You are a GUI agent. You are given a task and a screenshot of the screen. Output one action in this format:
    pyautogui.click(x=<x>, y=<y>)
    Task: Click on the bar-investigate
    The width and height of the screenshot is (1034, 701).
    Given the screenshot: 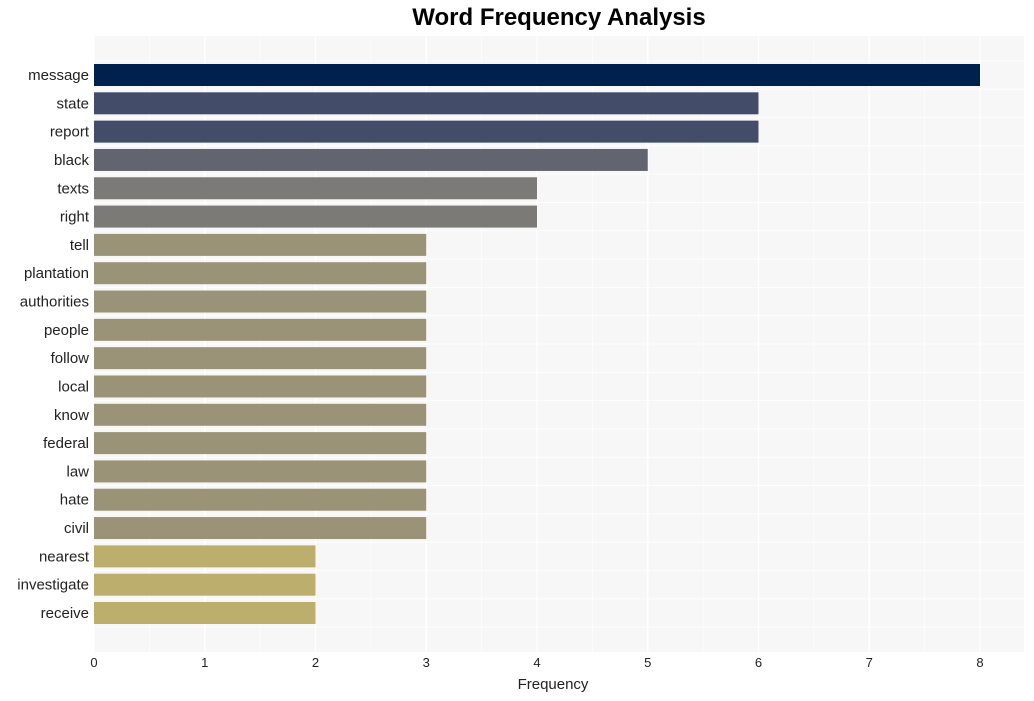 What is the action you would take?
    pyautogui.click(x=205, y=584)
    